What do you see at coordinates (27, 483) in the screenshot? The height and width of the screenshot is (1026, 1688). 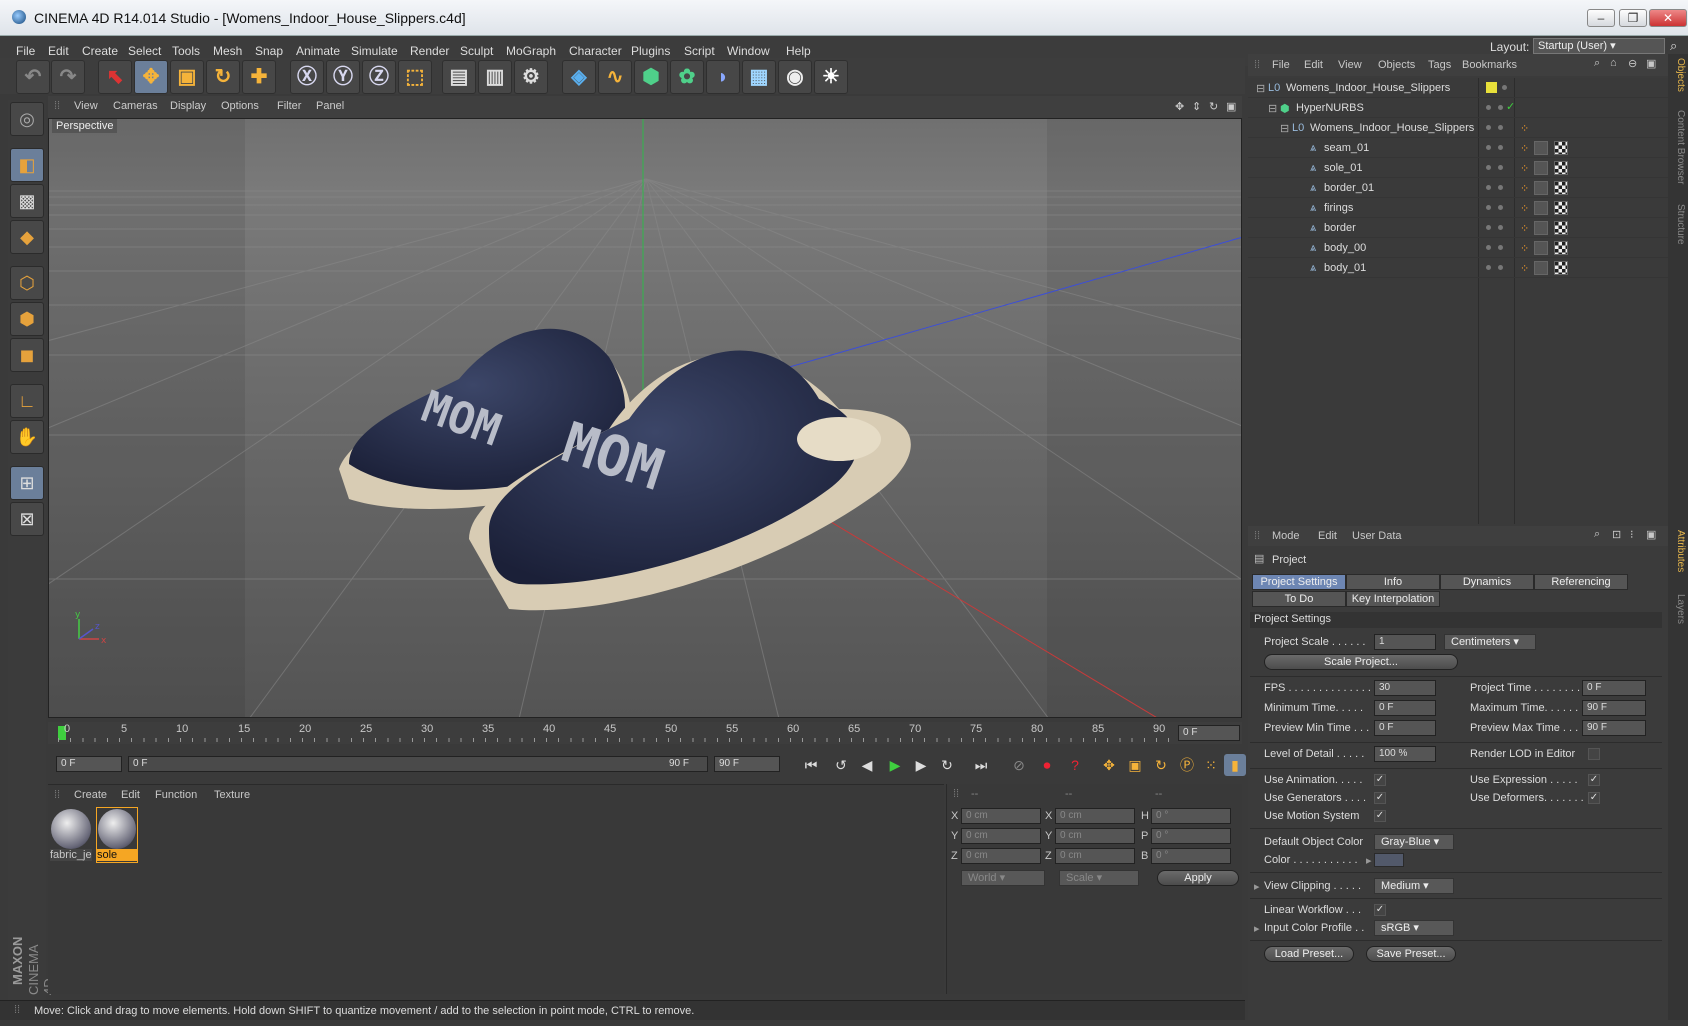 I see `snap-icon: ⊞` at bounding box center [27, 483].